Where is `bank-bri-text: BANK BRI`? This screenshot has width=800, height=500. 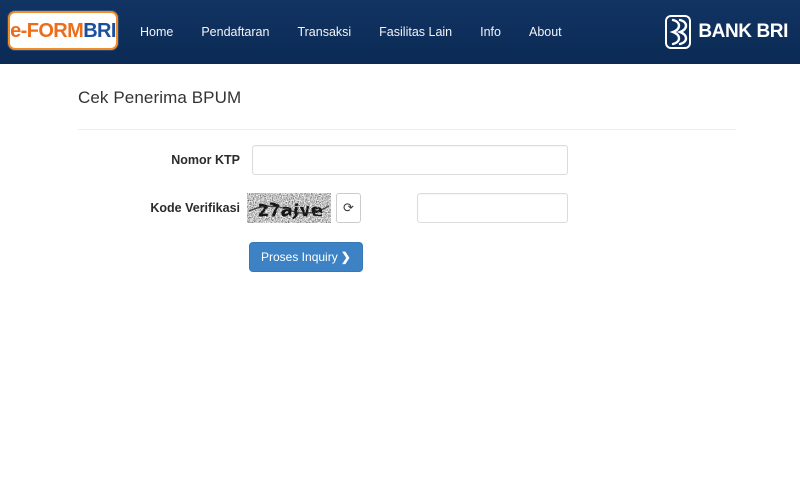
bank-bri-text: BANK BRI is located at coordinates (743, 31).